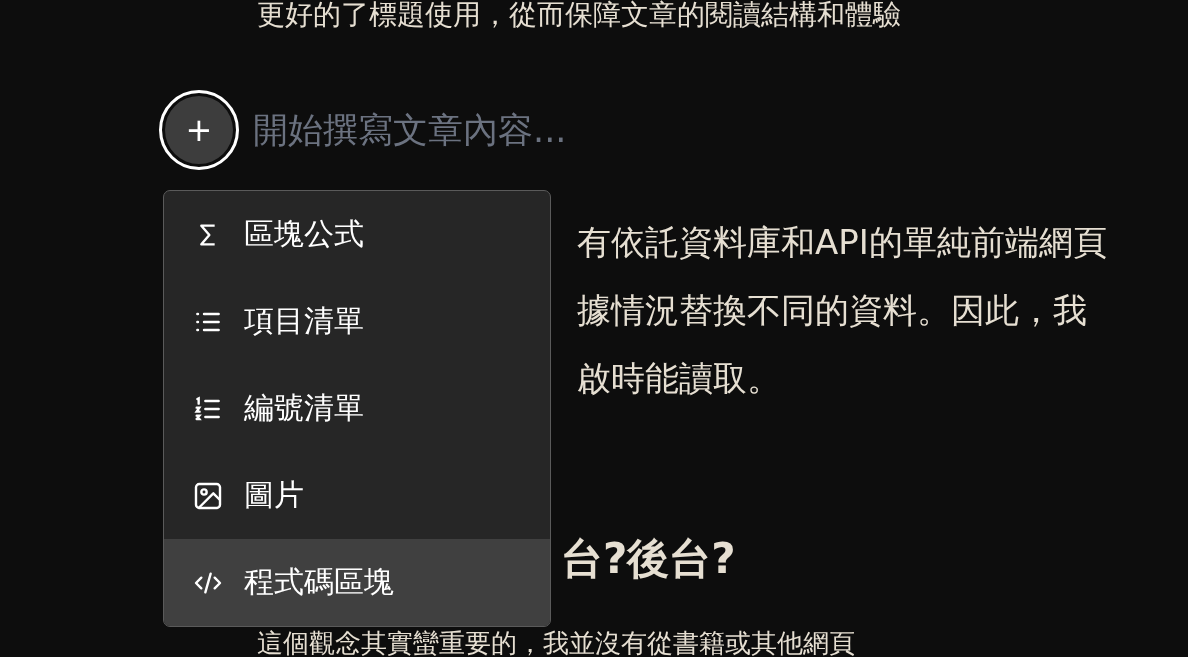 This screenshot has width=1188, height=657. I want to click on menu-item: 項目清單, so click(357, 321).